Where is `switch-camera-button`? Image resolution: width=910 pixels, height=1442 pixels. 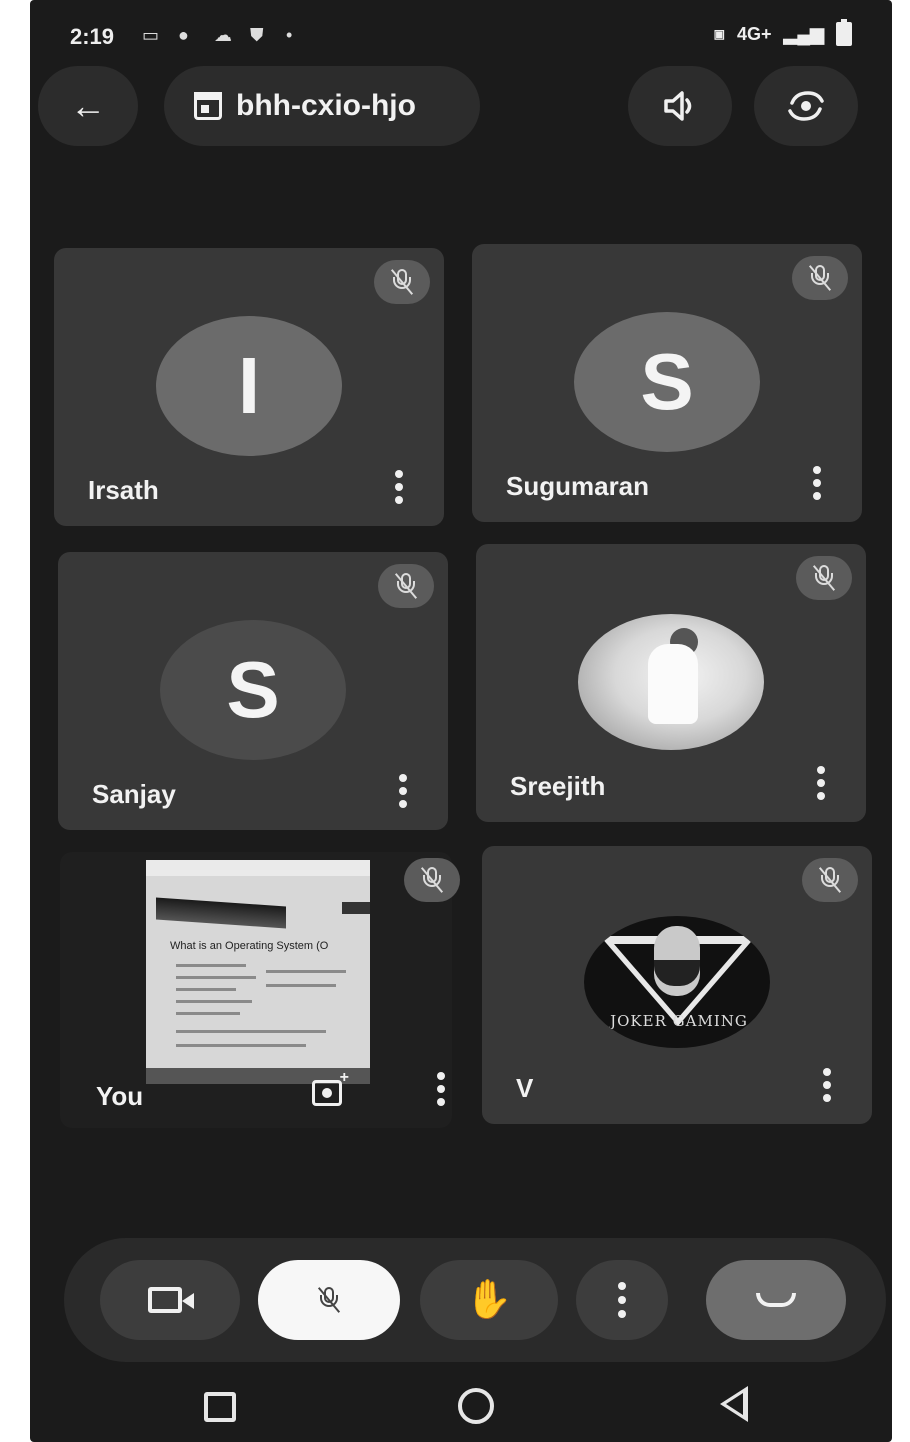
switch-camera-button is located at coordinates (806, 106).